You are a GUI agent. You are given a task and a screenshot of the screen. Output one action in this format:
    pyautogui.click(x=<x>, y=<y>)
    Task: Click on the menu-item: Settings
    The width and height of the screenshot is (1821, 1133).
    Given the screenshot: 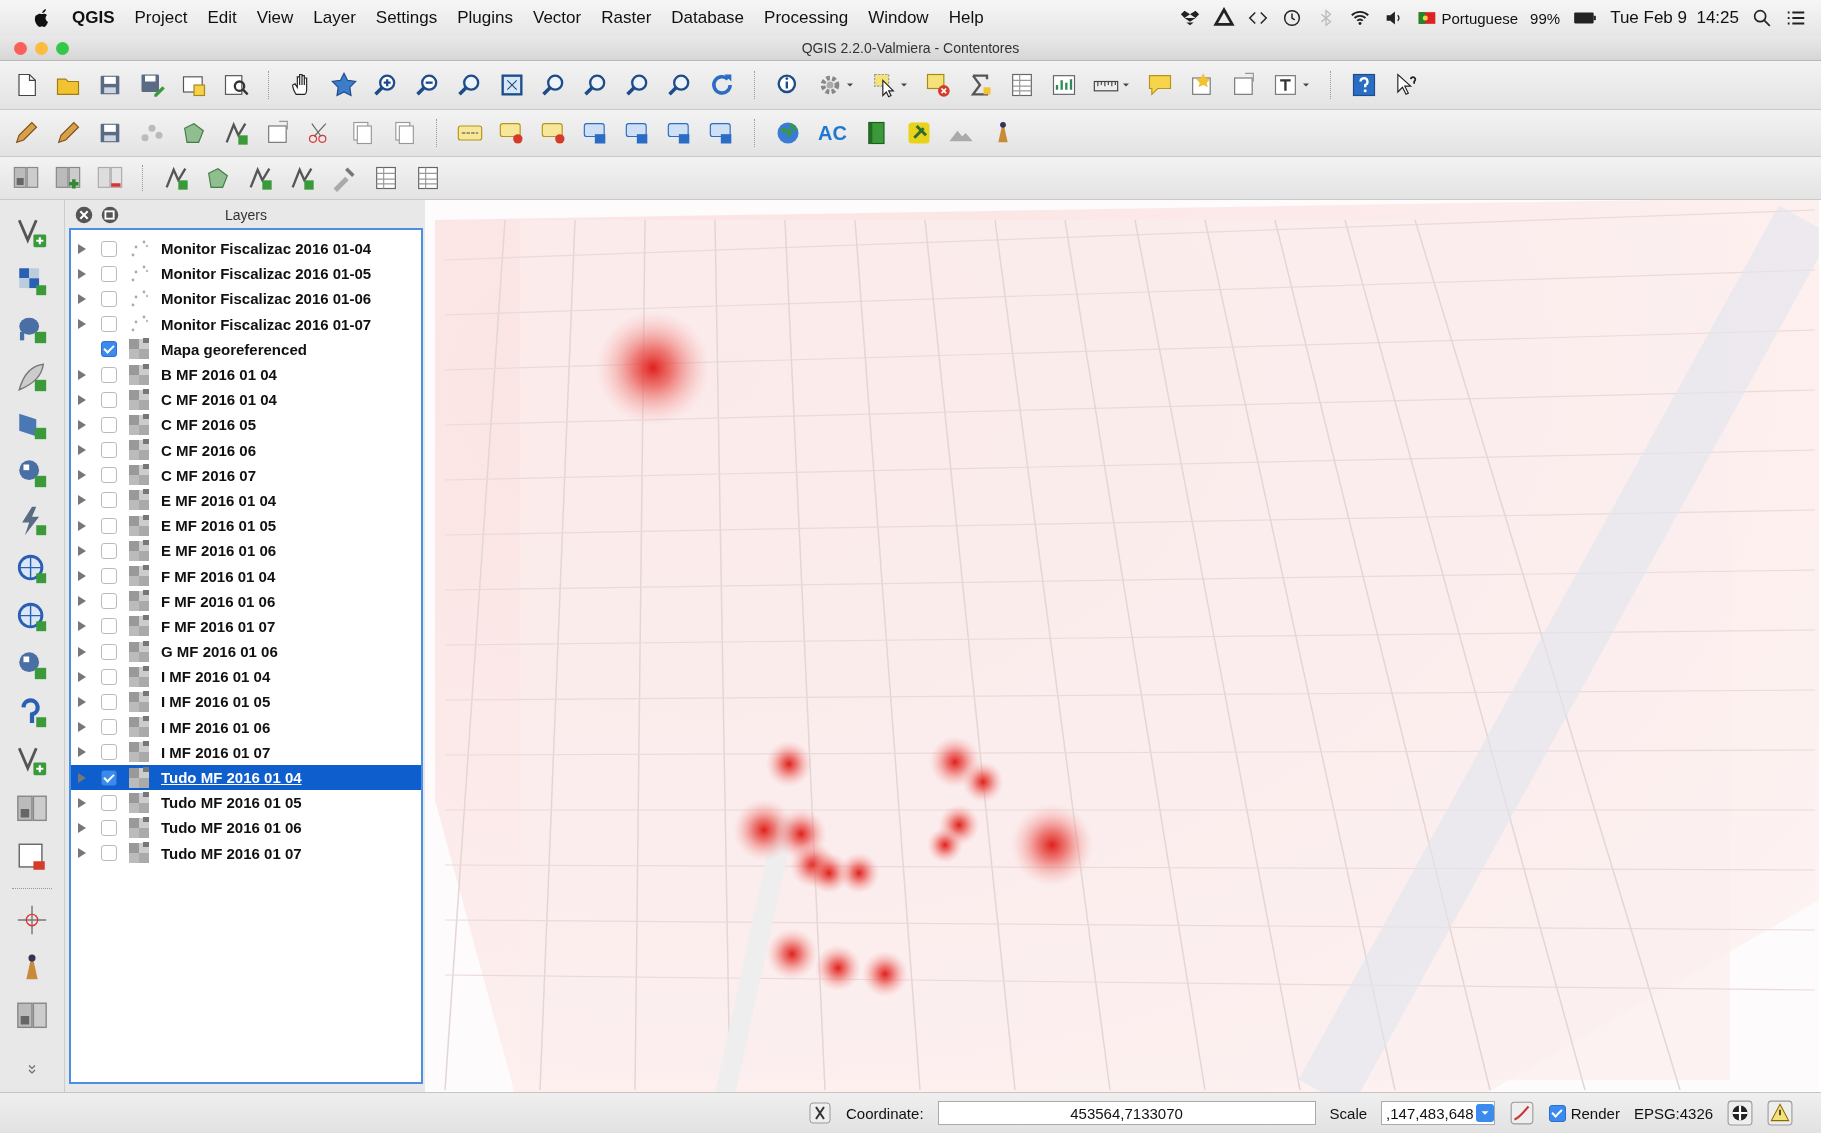 What is the action you would take?
    pyautogui.click(x=406, y=18)
    